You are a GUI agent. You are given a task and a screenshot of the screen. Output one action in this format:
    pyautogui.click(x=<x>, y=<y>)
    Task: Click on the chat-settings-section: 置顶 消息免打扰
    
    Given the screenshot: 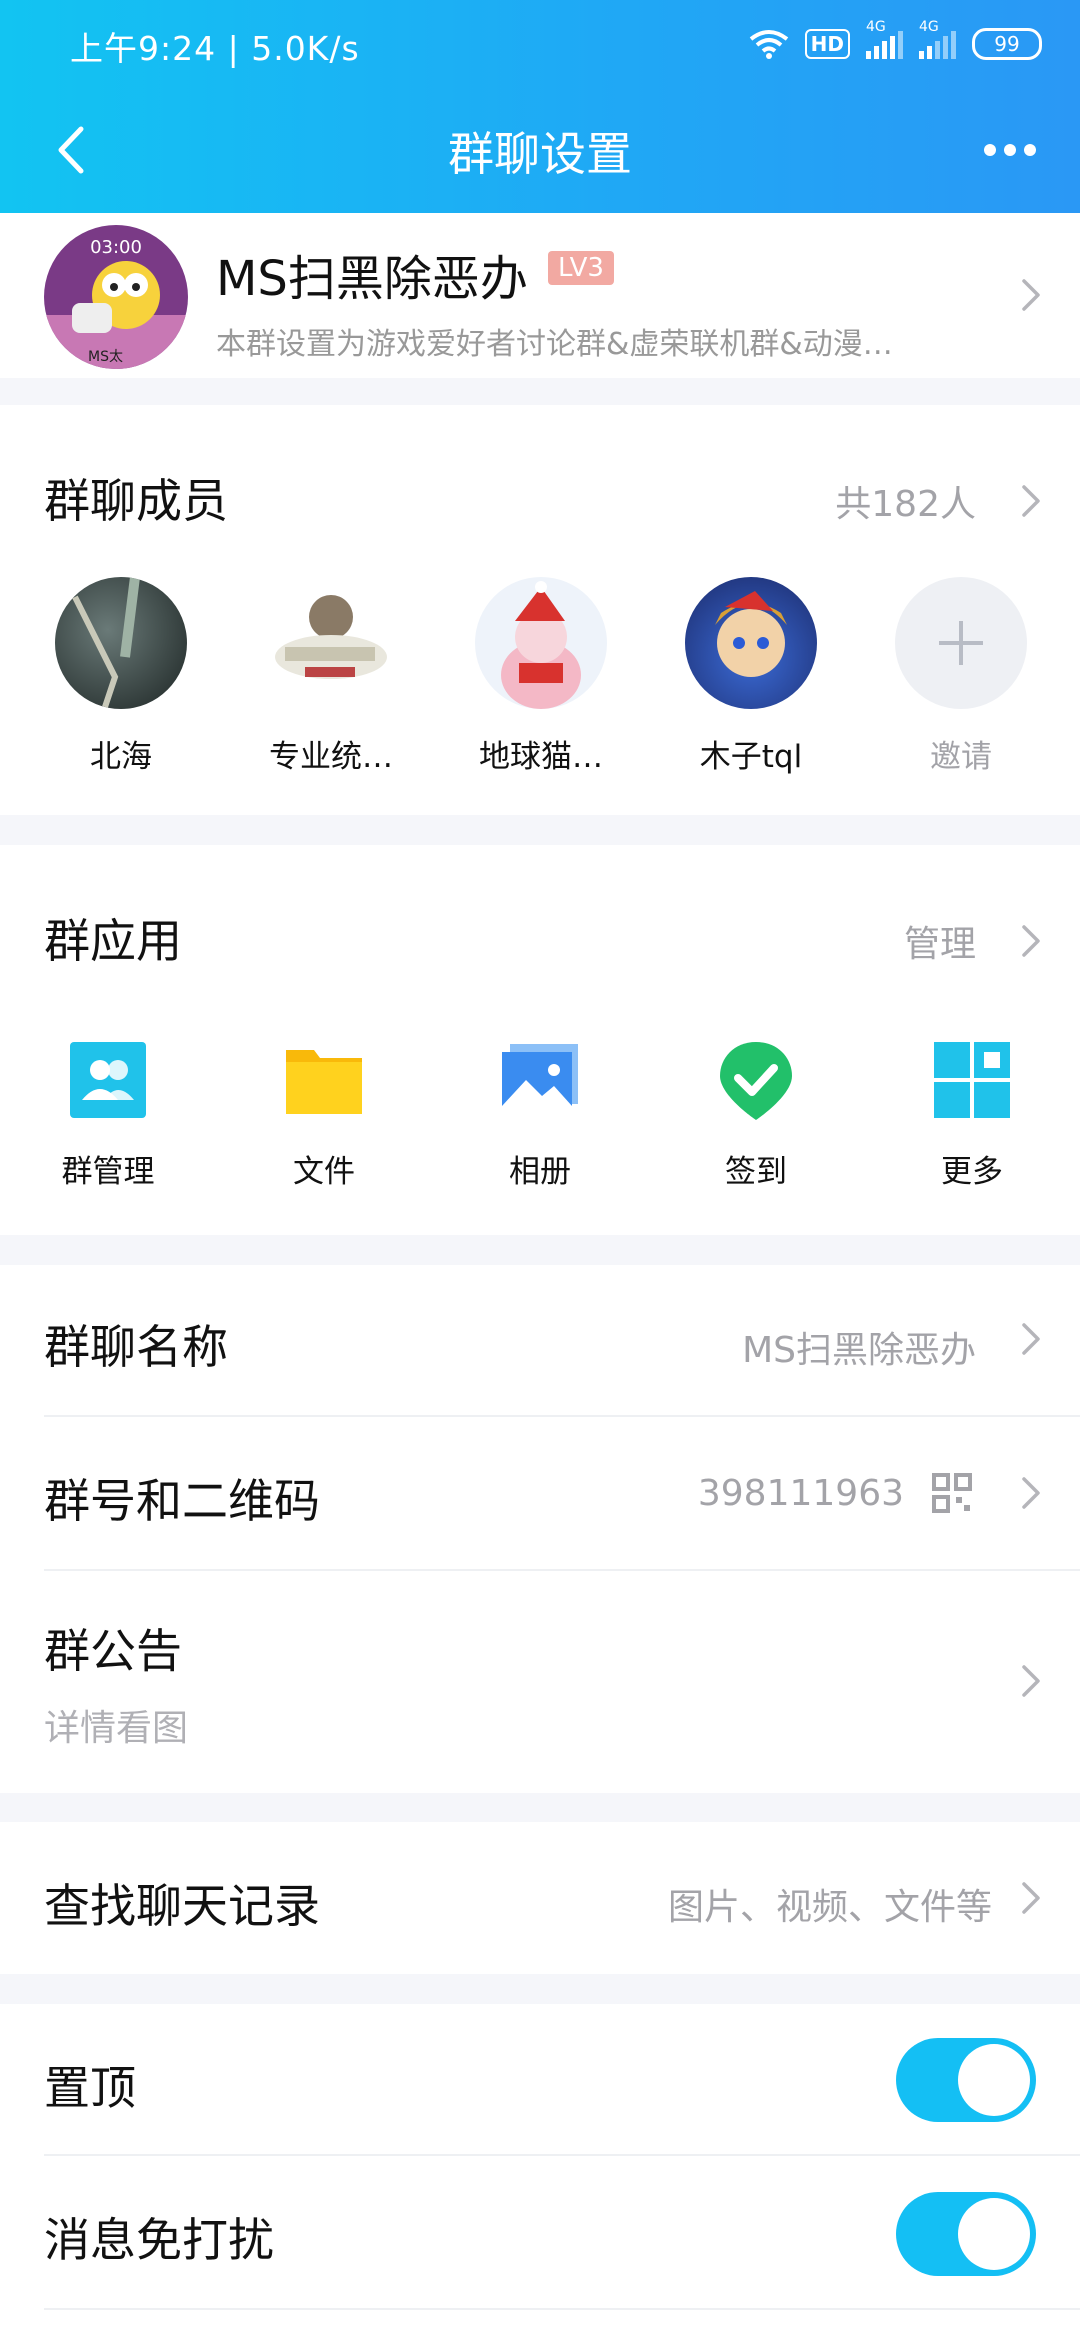 What is the action you would take?
    pyautogui.click(x=540, y=2172)
    